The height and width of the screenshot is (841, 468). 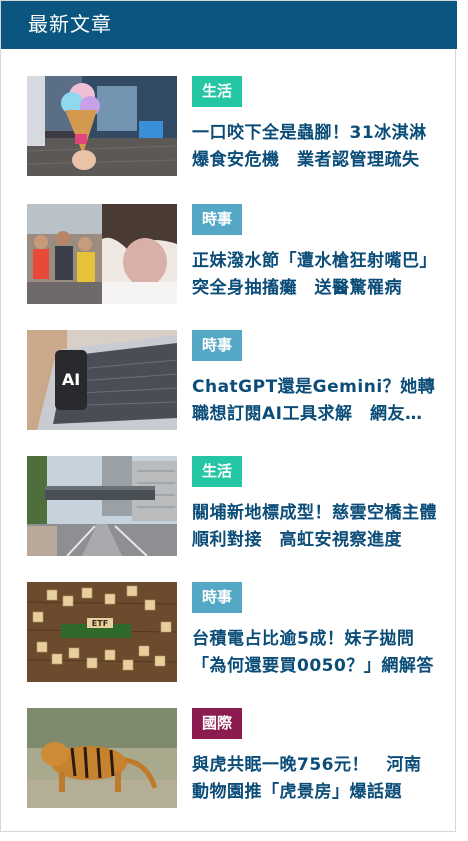 What do you see at coordinates (314, 653) in the screenshot?
I see `article-title: 台積電占比逾5成！妹子拋問「為何還要買0050？」網解答` at bounding box center [314, 653].